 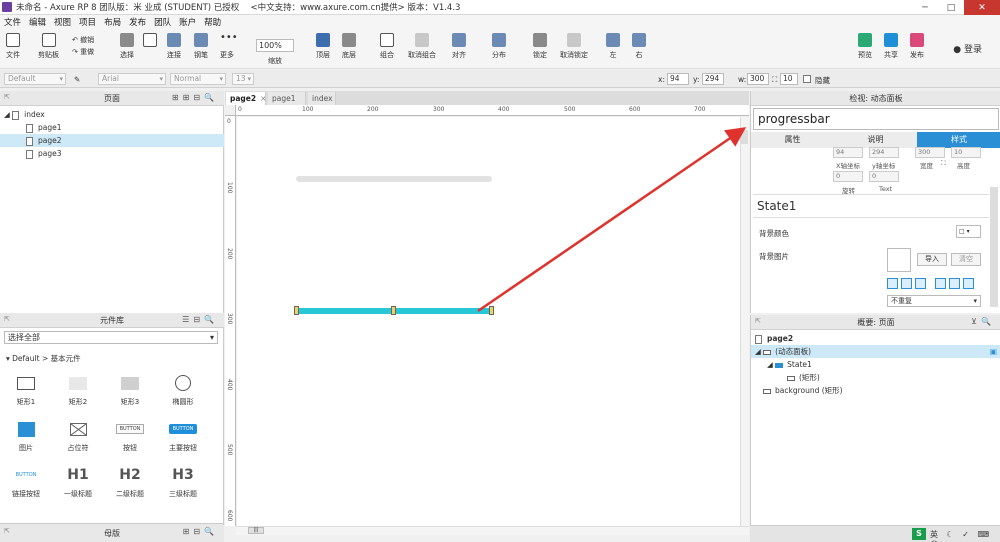 I want to click on x-input: 94, so click(x=678, y=79).